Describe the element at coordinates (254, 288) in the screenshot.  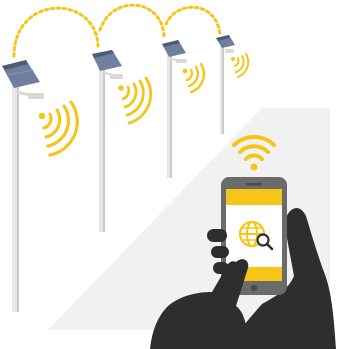
I see `phone-home-button` at that location.